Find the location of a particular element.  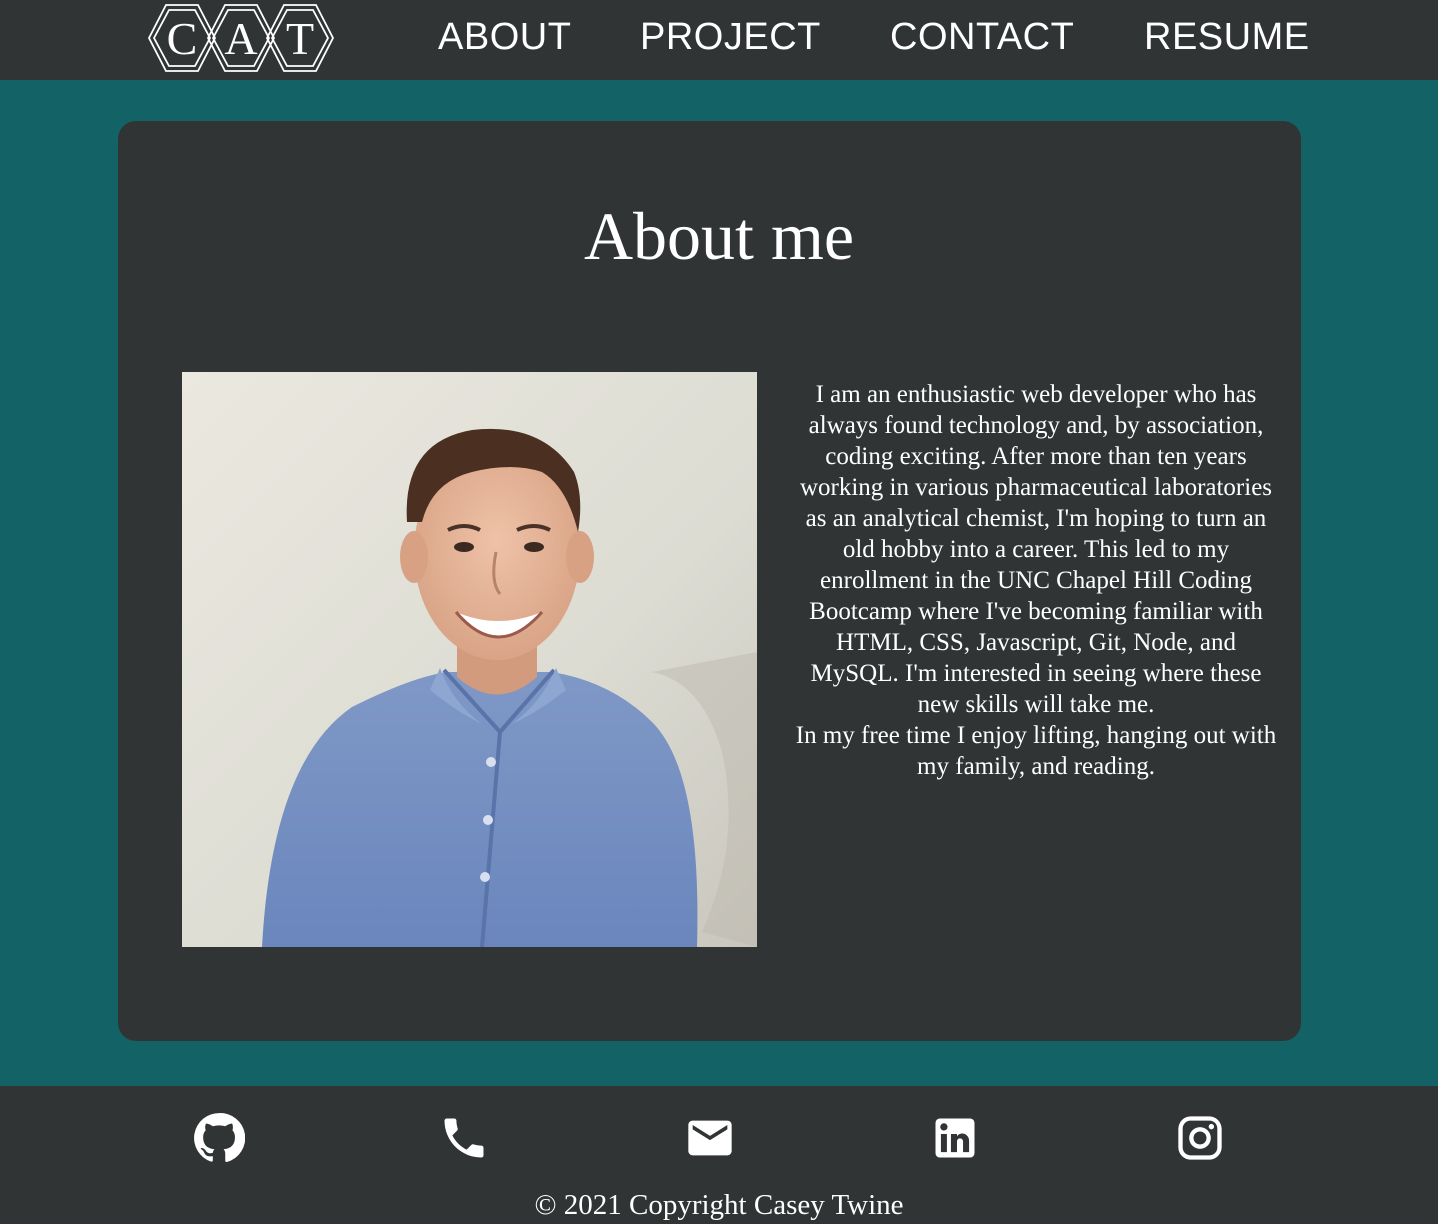

cat-logo: C A T is located at coordinates (241, 38).